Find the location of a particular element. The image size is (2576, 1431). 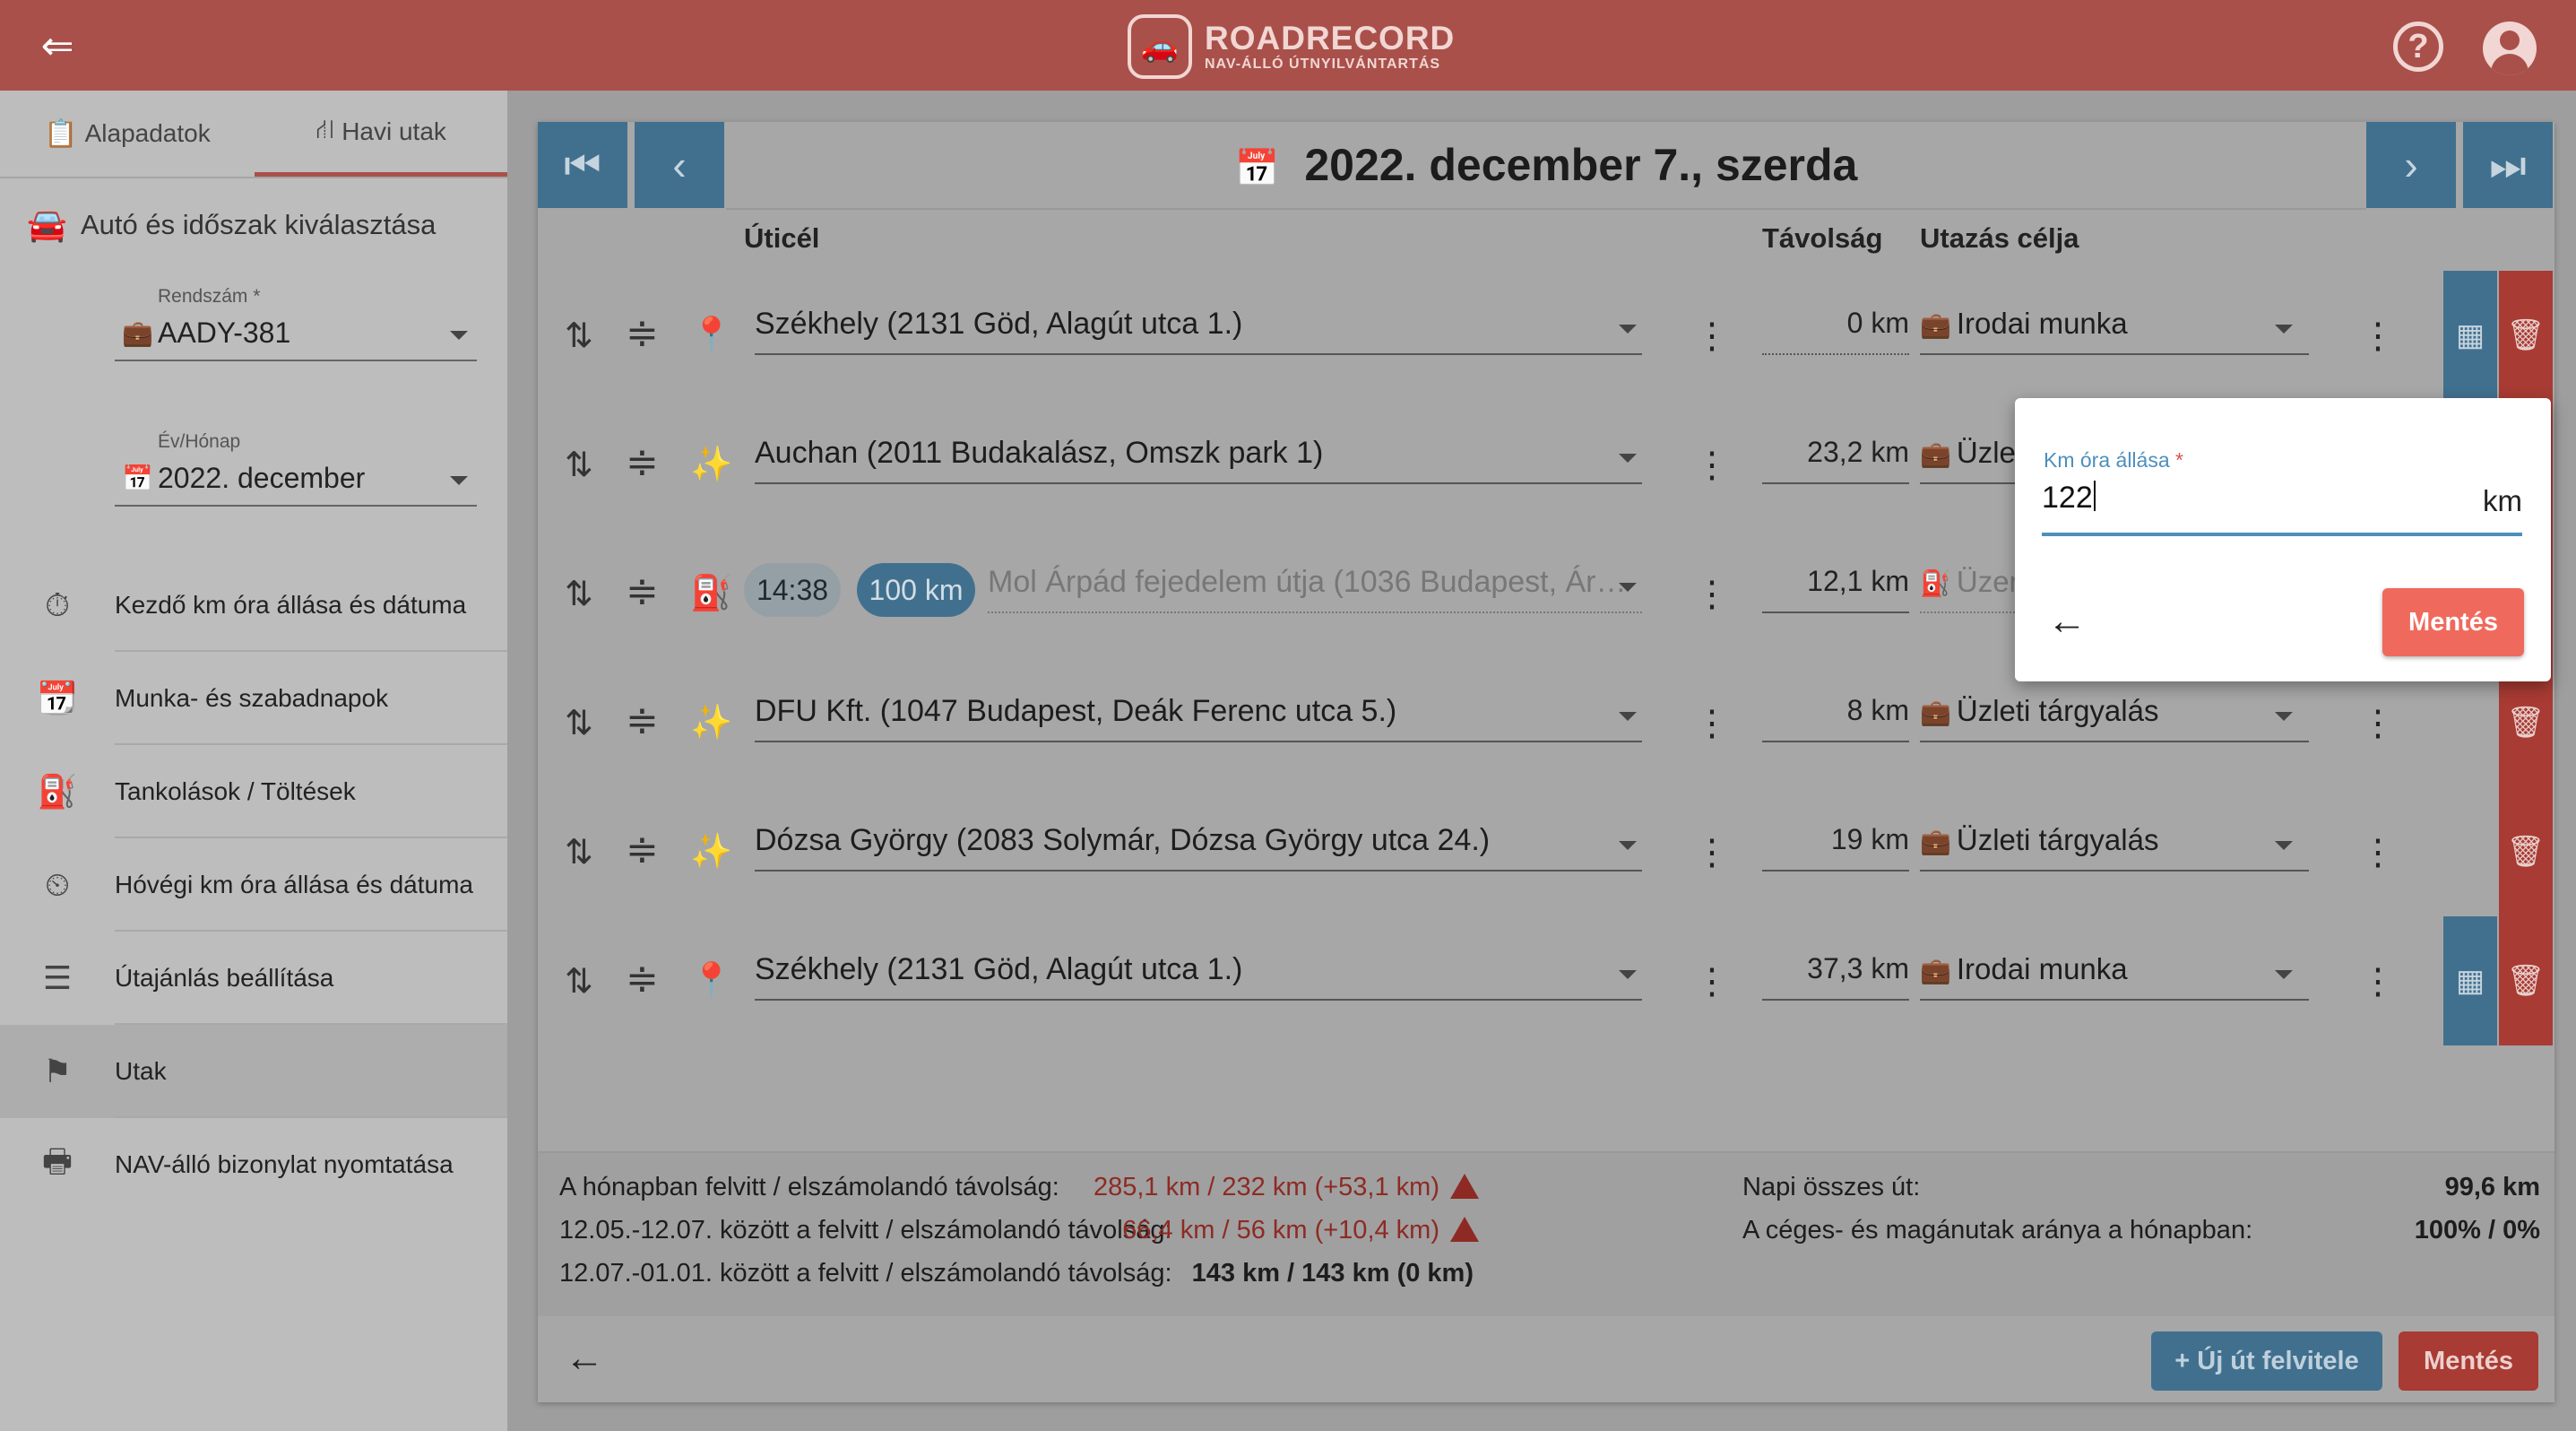

sidebar-item-end-odometer: ⏲ Hóvégi km óra állása és dátuma is located at coordinates (253, 885).